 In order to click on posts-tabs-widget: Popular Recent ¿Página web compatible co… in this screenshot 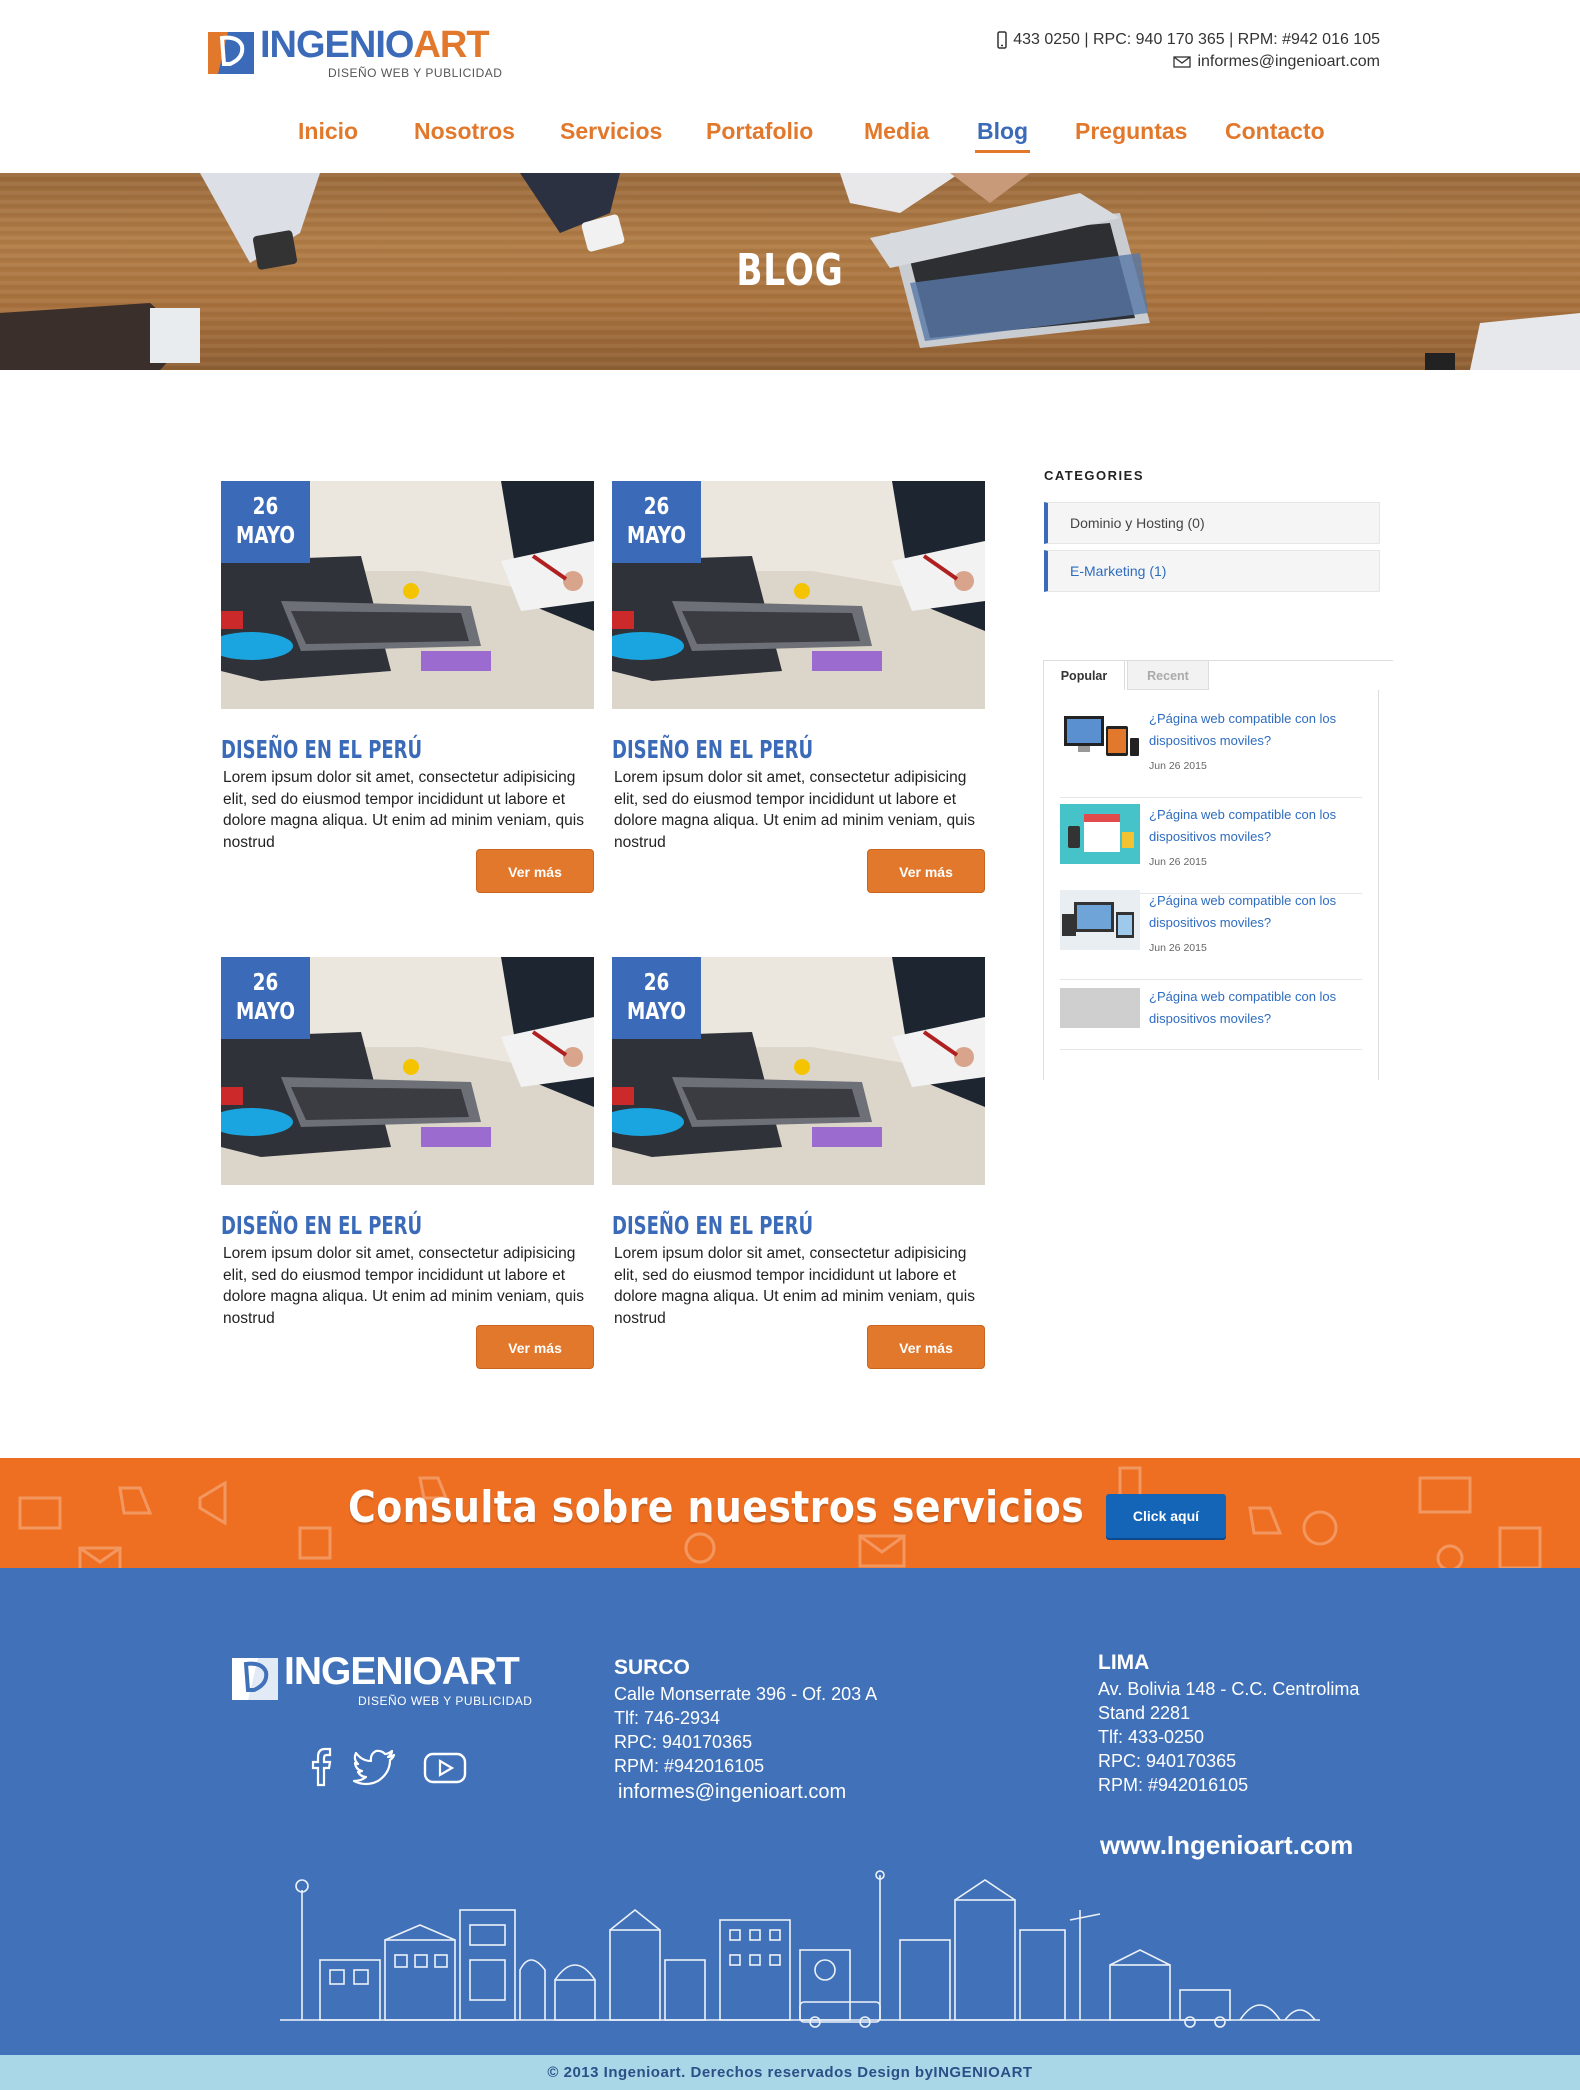, I will do `click(1218, 870)`.